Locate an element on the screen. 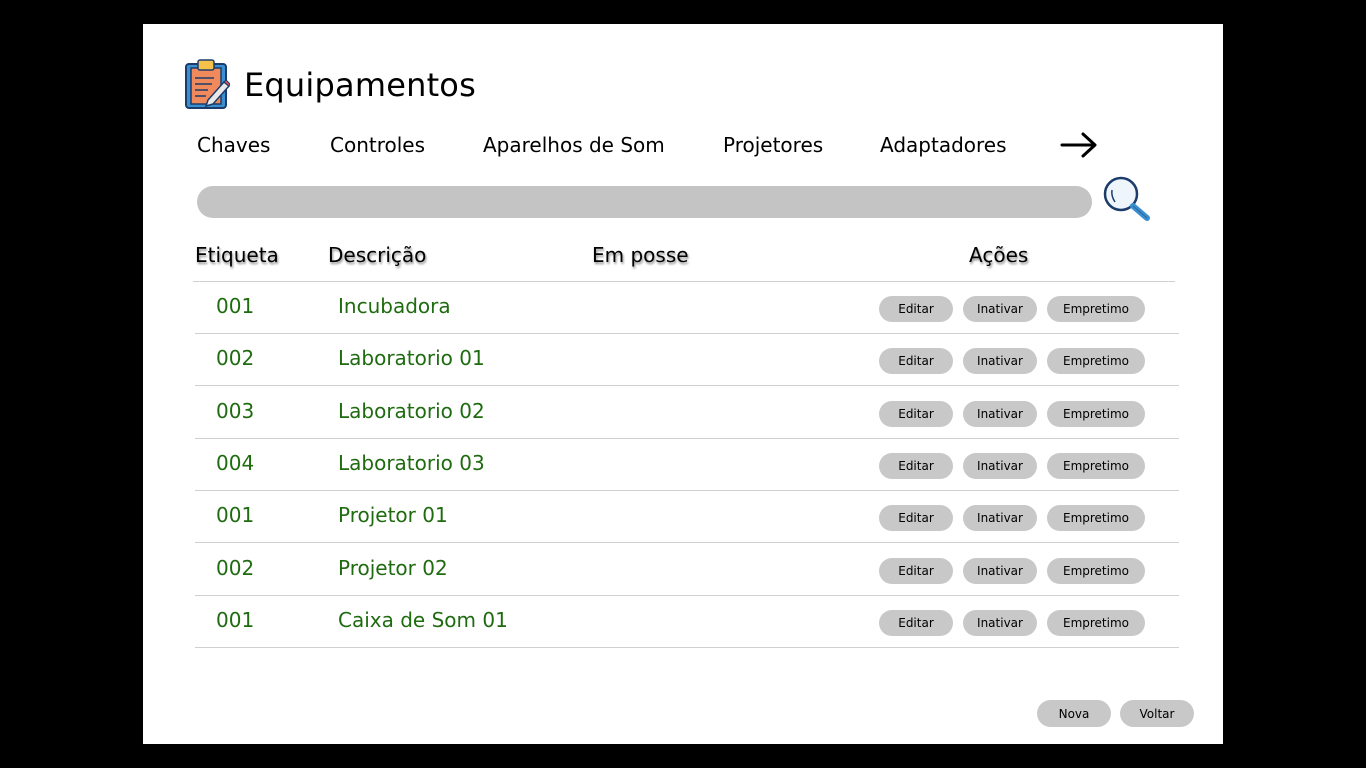  tab-aparelhos-de-som: Aparelhos de Som is located at coordinates (574, 145).